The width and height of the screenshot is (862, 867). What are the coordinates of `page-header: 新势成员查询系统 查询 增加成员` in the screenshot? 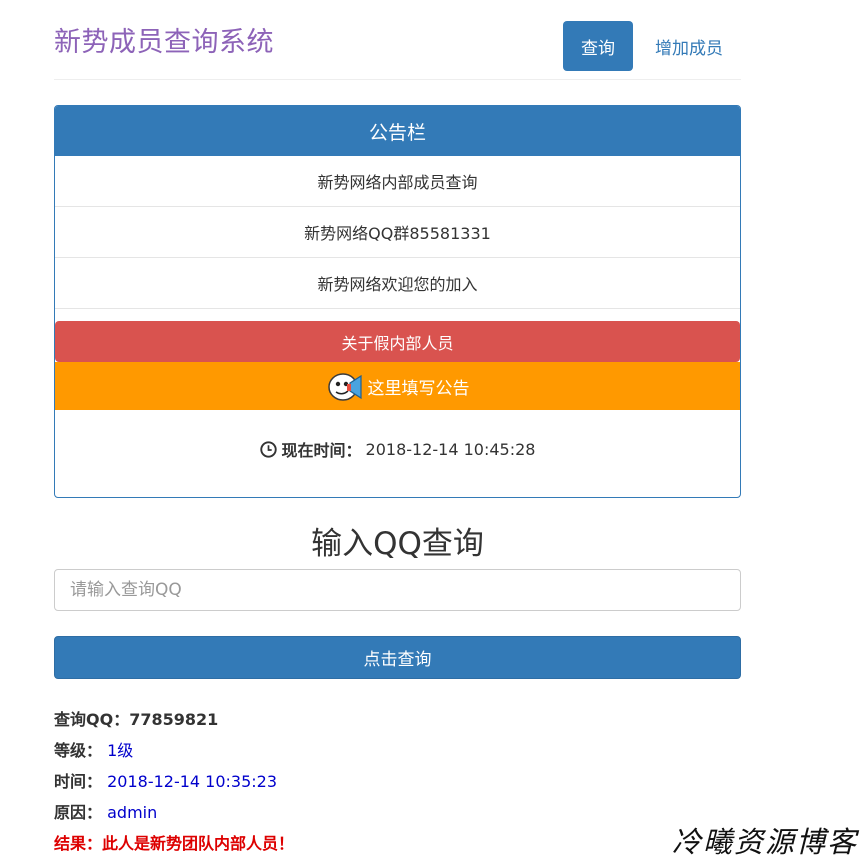 It's located at (397, 40).